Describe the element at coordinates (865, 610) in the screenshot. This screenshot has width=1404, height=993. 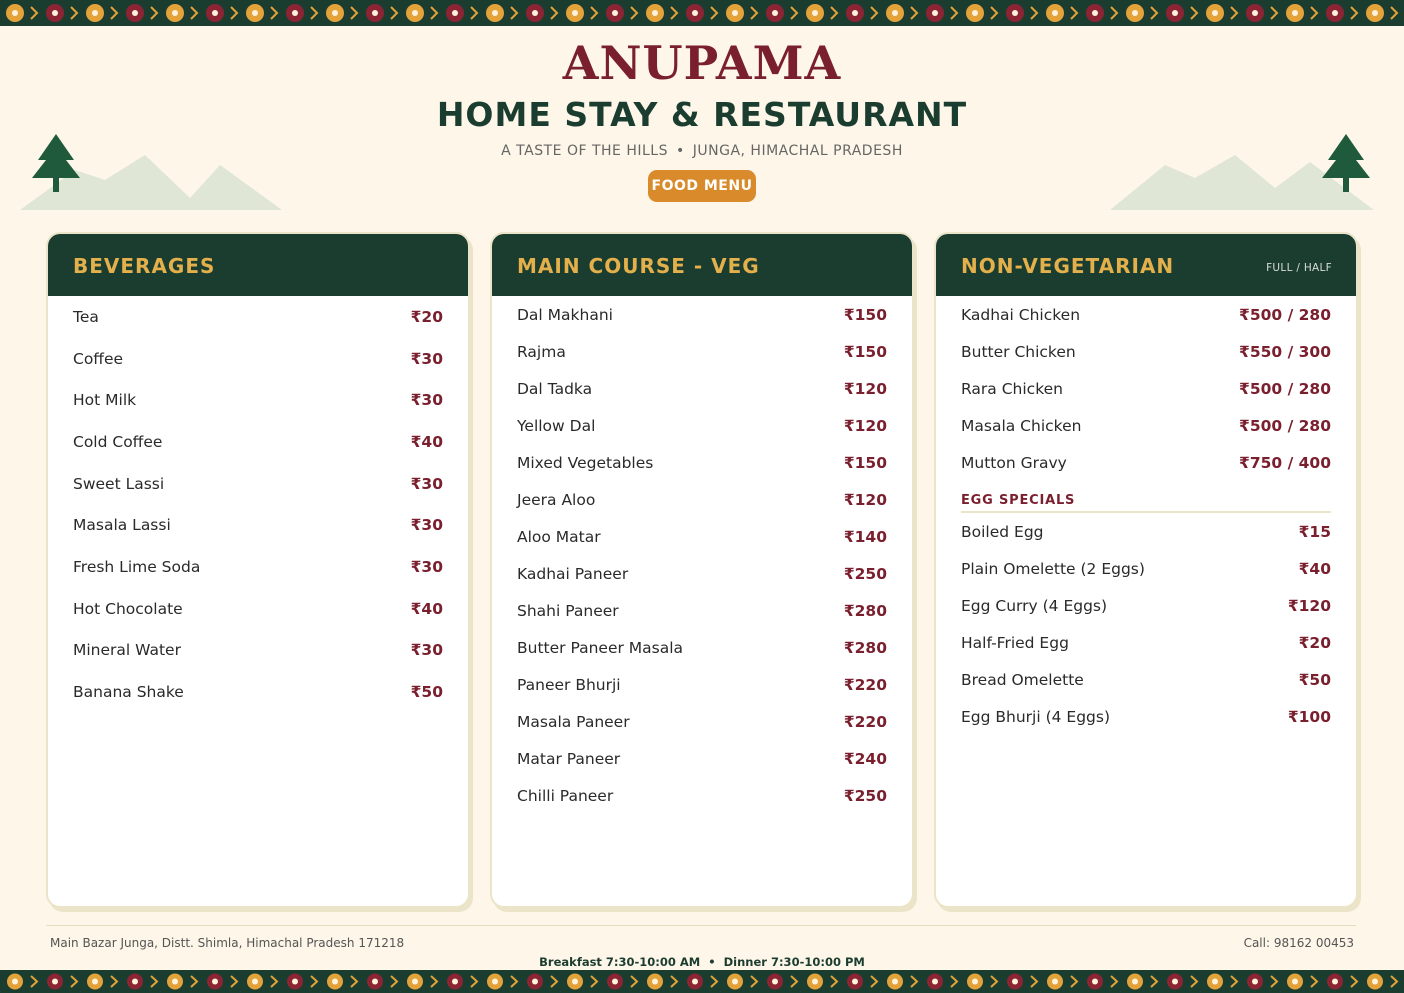
I see `menu-item-price: ₹280` at that location.